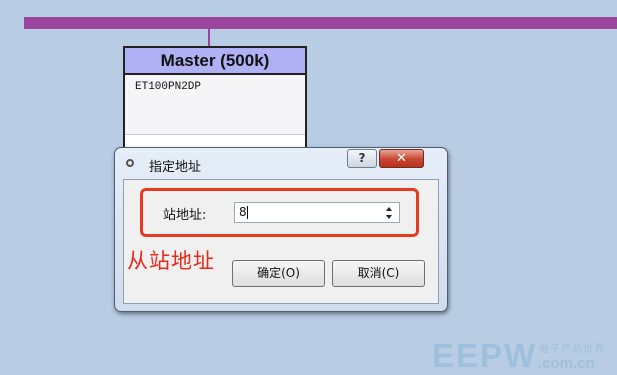  Describe the element at coordinates (171, 261) in the screenshot. I see `annotation-label: 从站地址` at that location.